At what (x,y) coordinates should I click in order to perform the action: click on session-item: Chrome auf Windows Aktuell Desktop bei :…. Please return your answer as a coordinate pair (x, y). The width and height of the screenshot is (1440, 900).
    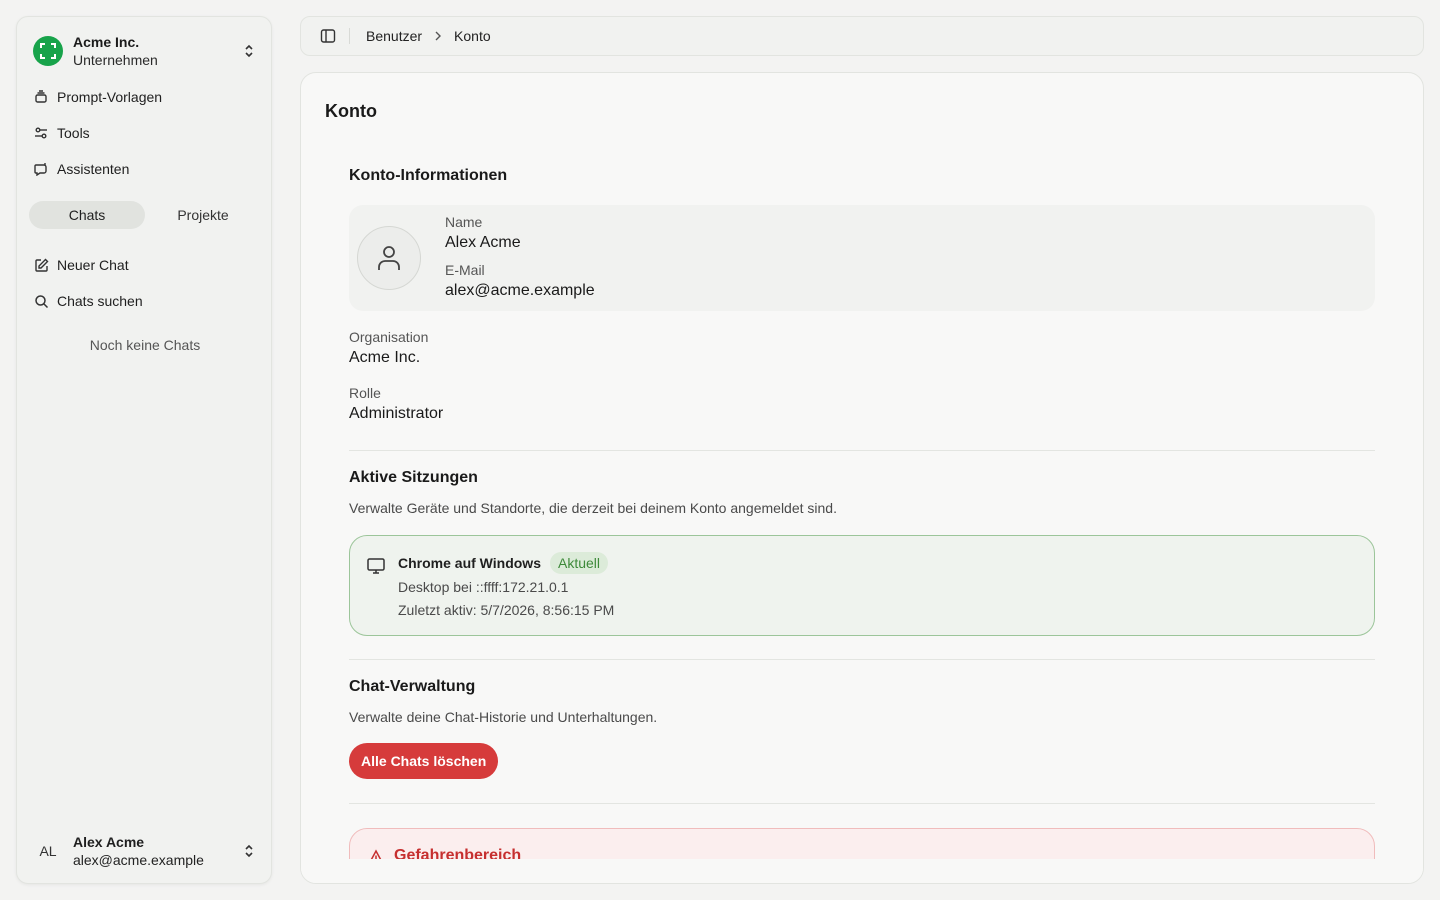
    Looking at the image, I should click on (862, 585).